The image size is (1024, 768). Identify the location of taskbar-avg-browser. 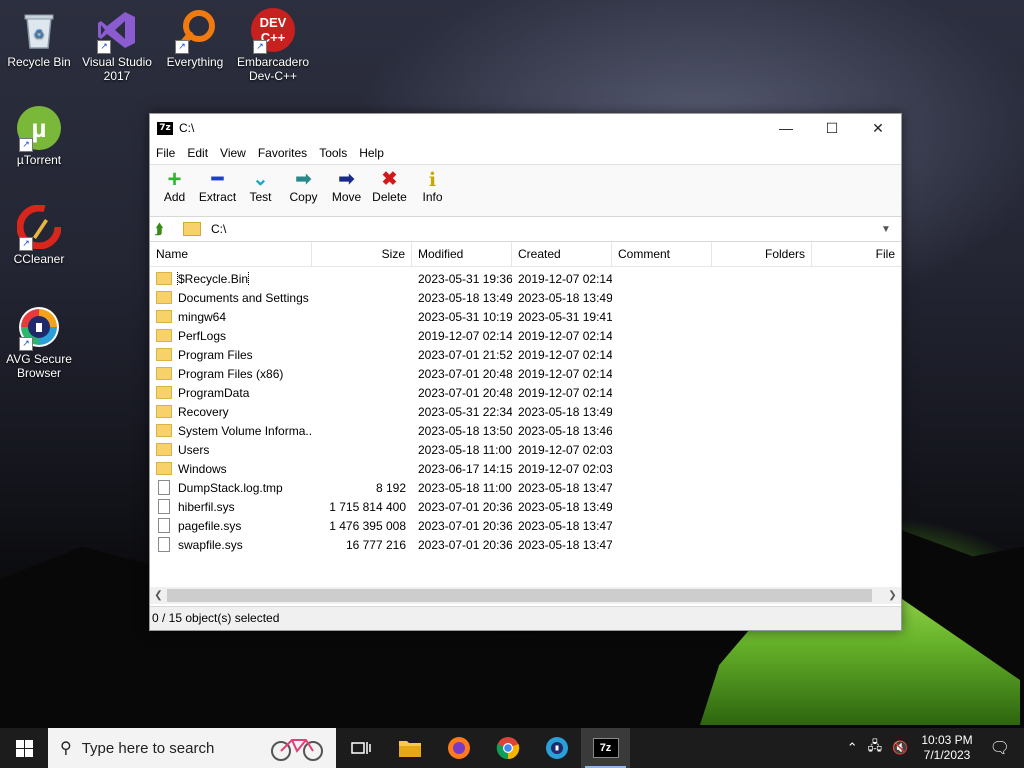
(556, 748).